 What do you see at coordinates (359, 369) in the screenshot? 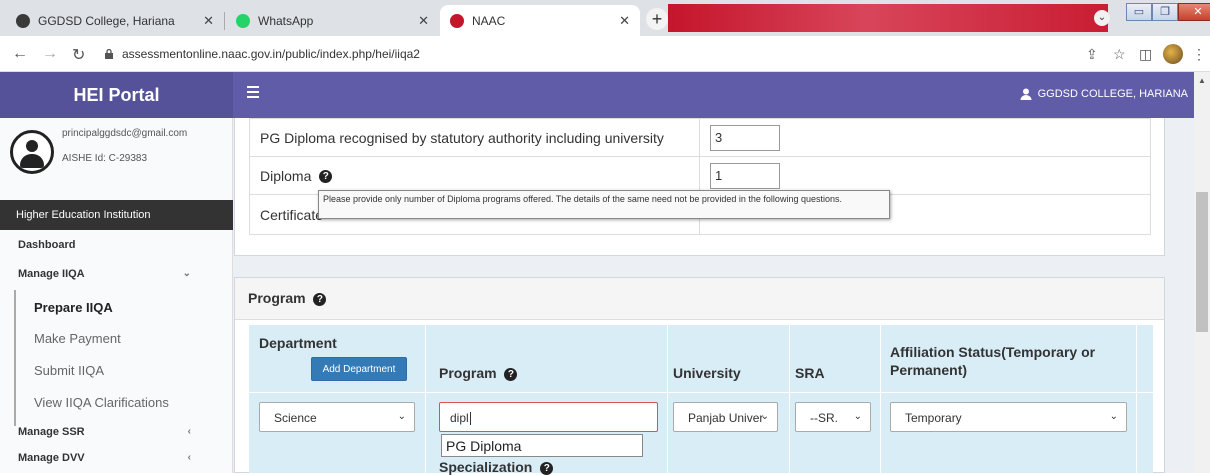
I see `add-department-button: Add Department` at bounding box center [359, 369].